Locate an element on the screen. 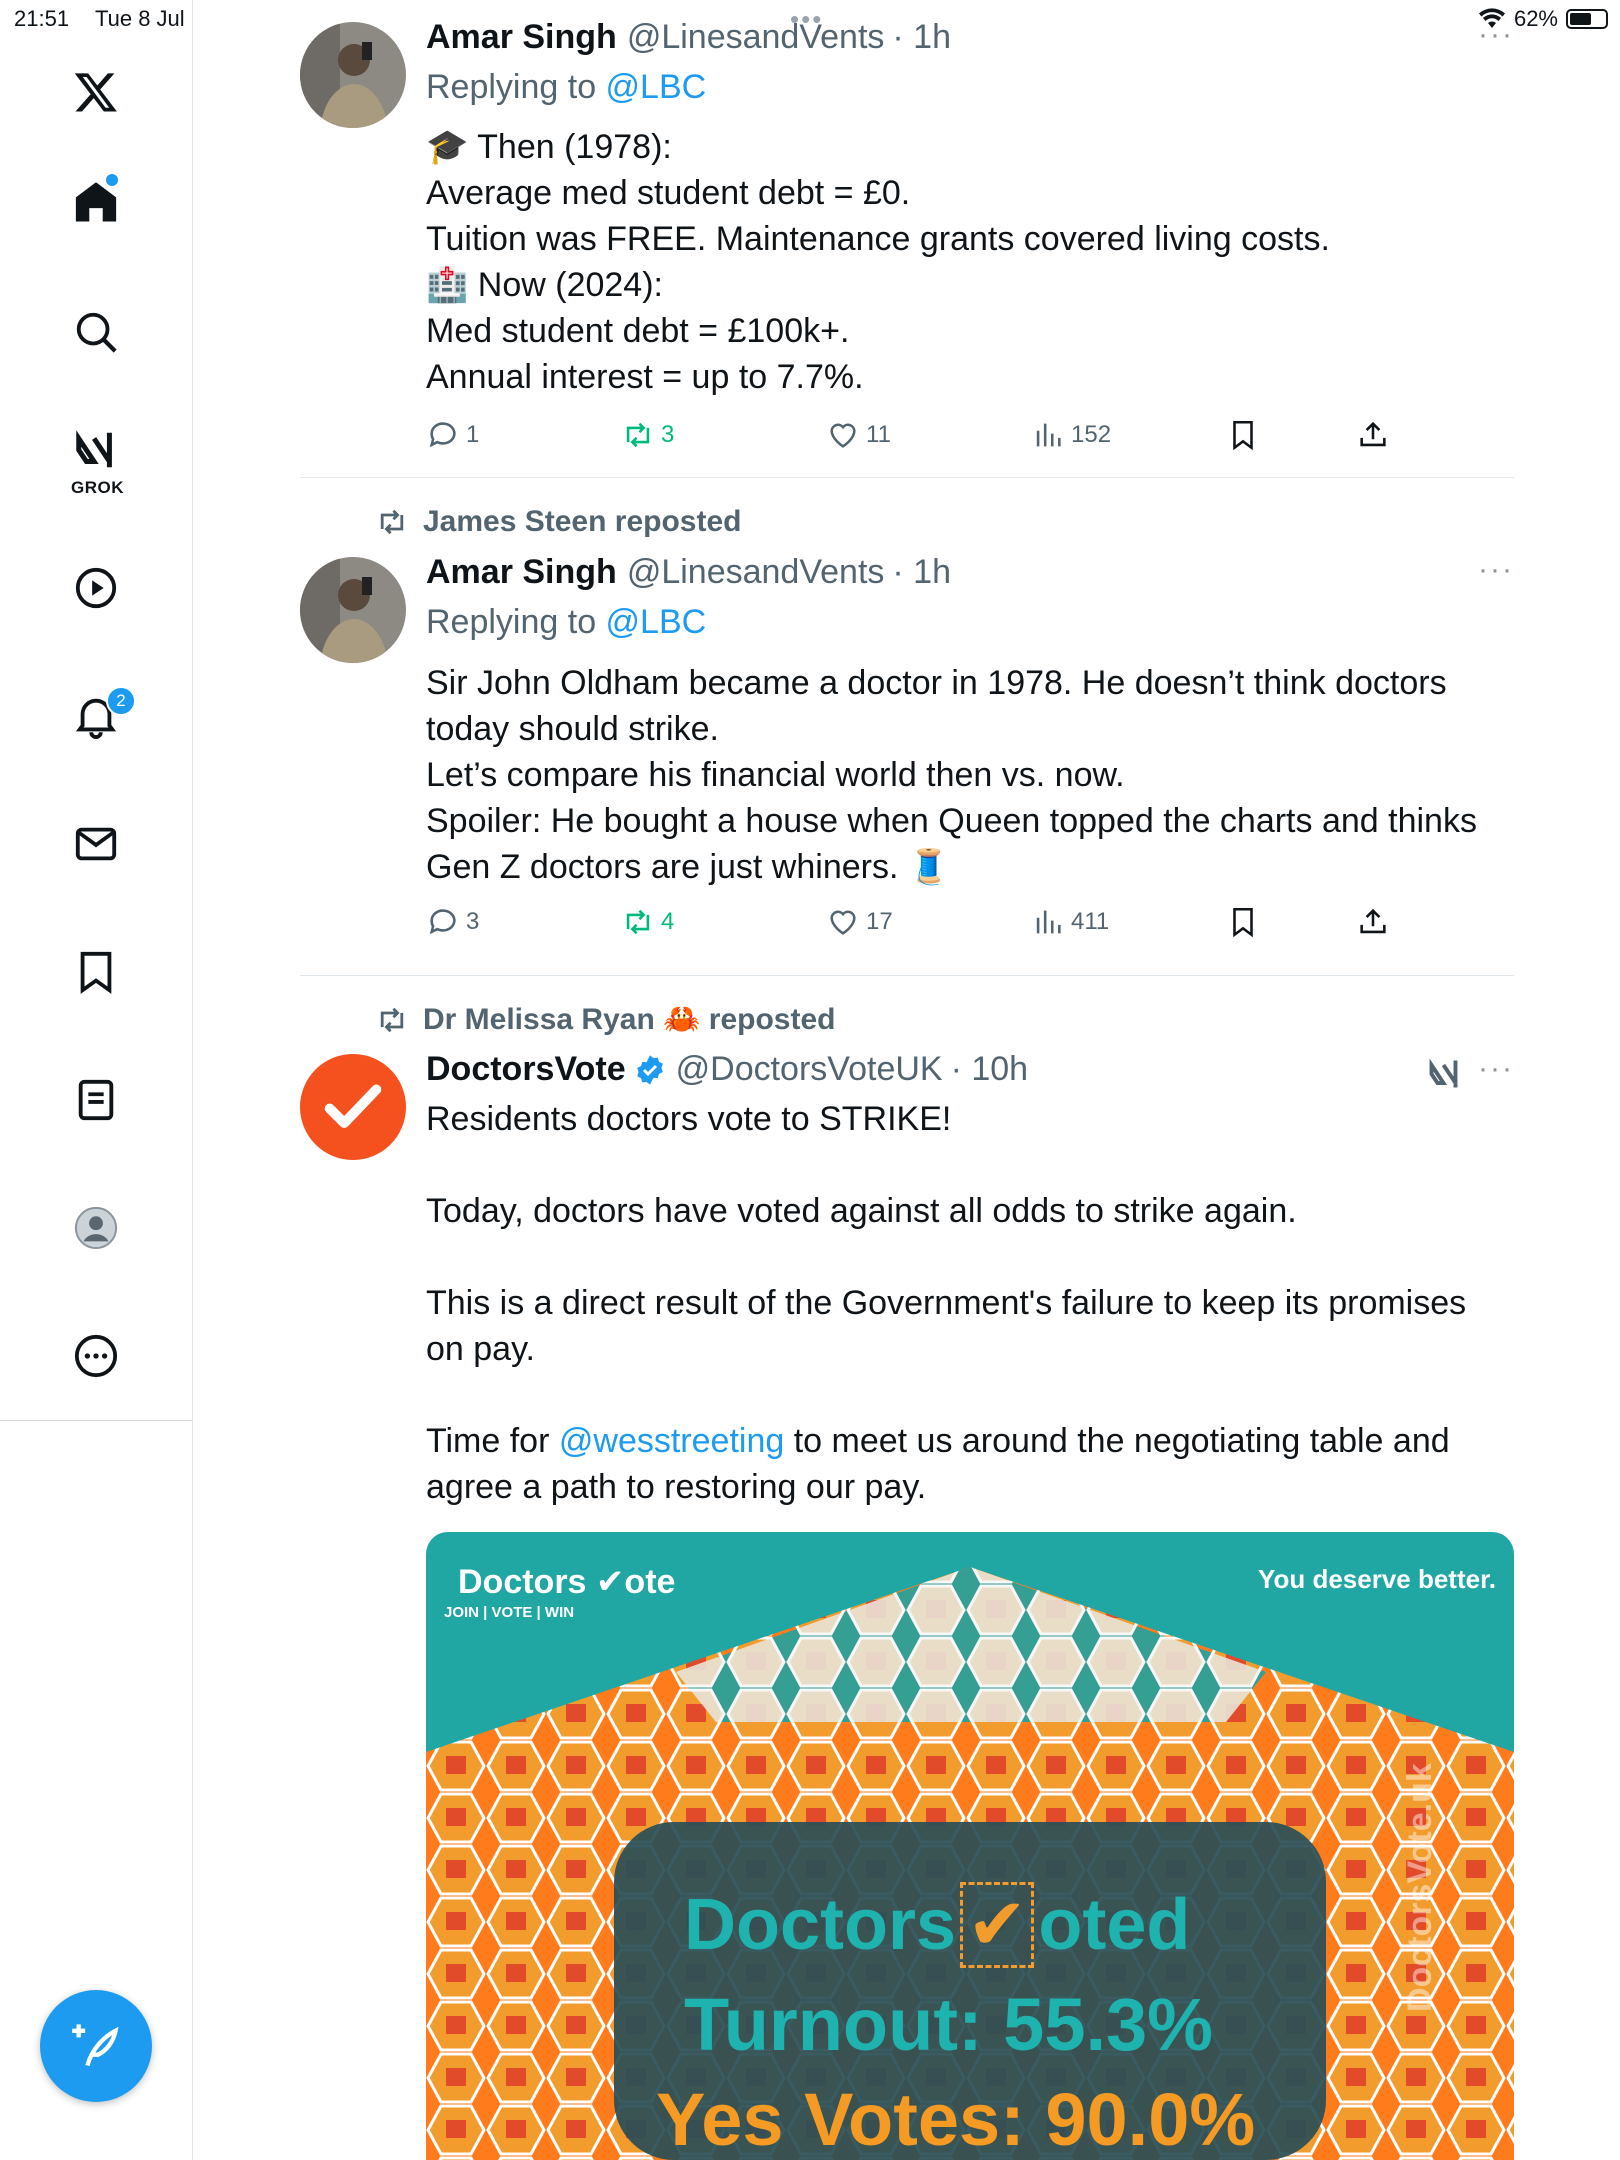  media-yes-votes: Yes Votes: 90.0% is located at coordinates (956, 2119).